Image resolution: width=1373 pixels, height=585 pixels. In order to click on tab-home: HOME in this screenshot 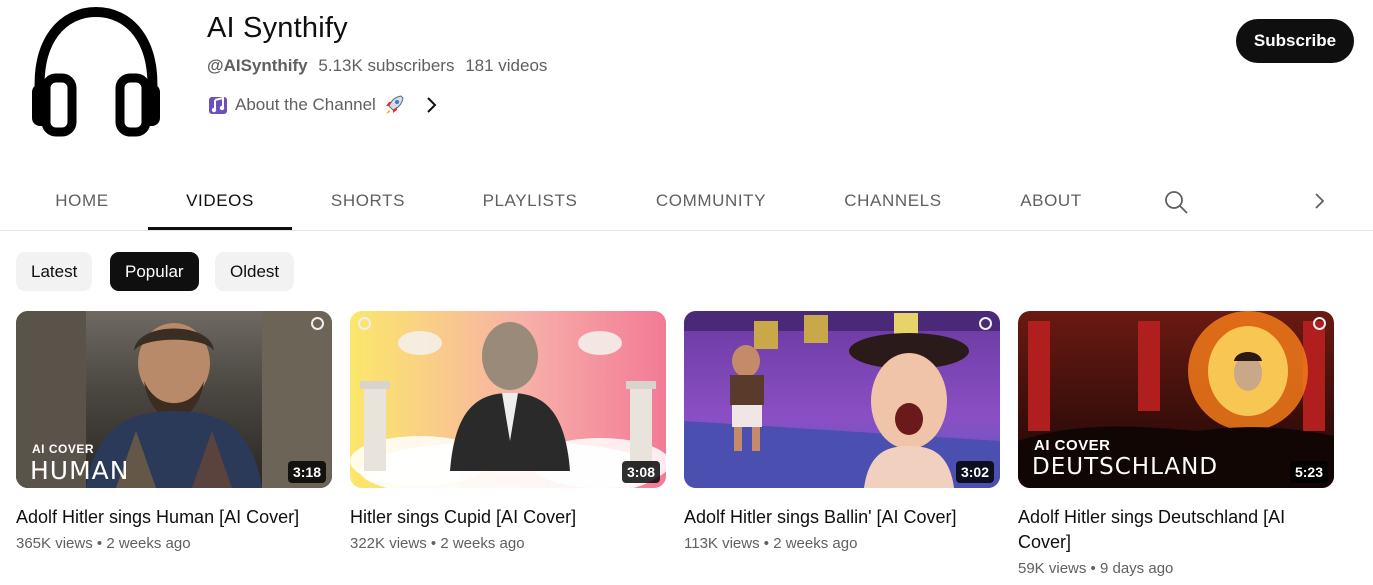, I will do `click(82, 200)`.